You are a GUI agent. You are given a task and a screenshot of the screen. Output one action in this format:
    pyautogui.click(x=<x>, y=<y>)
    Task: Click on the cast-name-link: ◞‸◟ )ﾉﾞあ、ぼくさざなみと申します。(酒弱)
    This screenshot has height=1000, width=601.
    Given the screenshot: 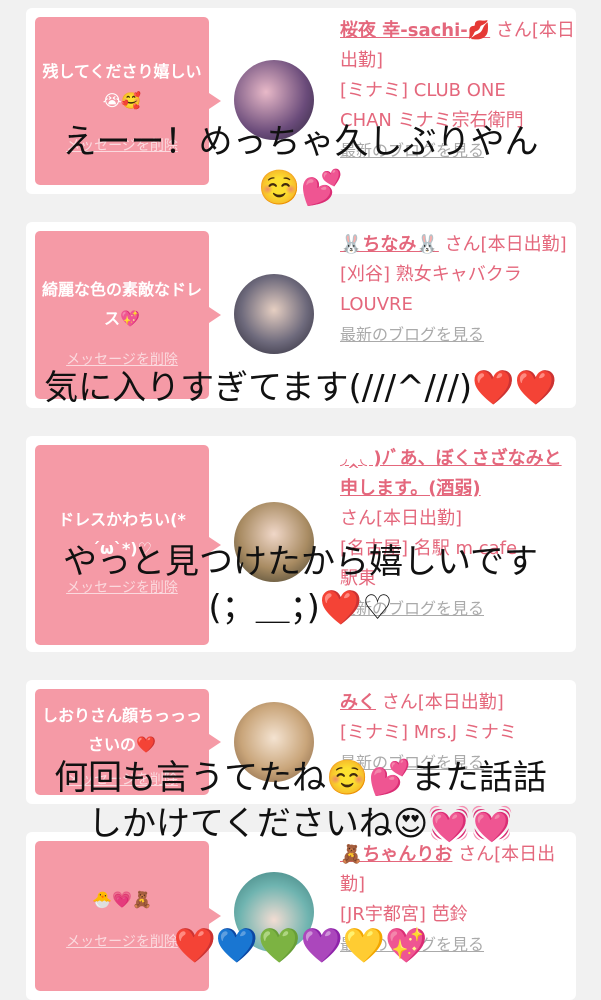 What is the action you would take?
    pyautogui.click(x=451, y=473)
    